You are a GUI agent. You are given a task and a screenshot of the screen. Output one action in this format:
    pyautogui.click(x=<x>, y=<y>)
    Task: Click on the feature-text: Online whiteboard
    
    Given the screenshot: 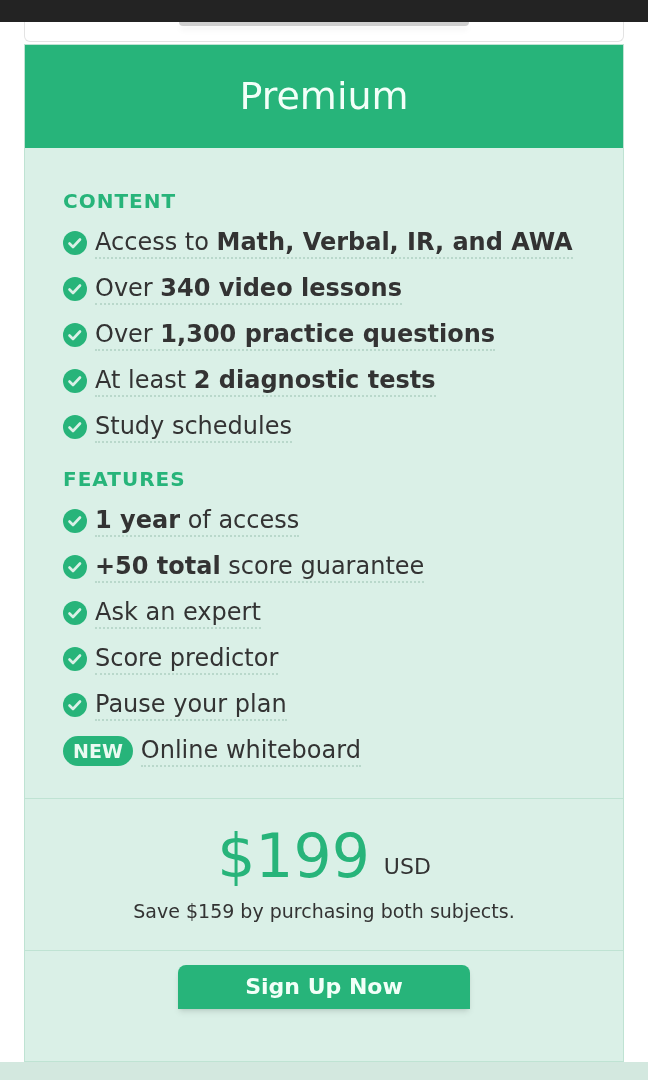 What is the action you would take?
    pyautogui.click(x=250, y=751)
    